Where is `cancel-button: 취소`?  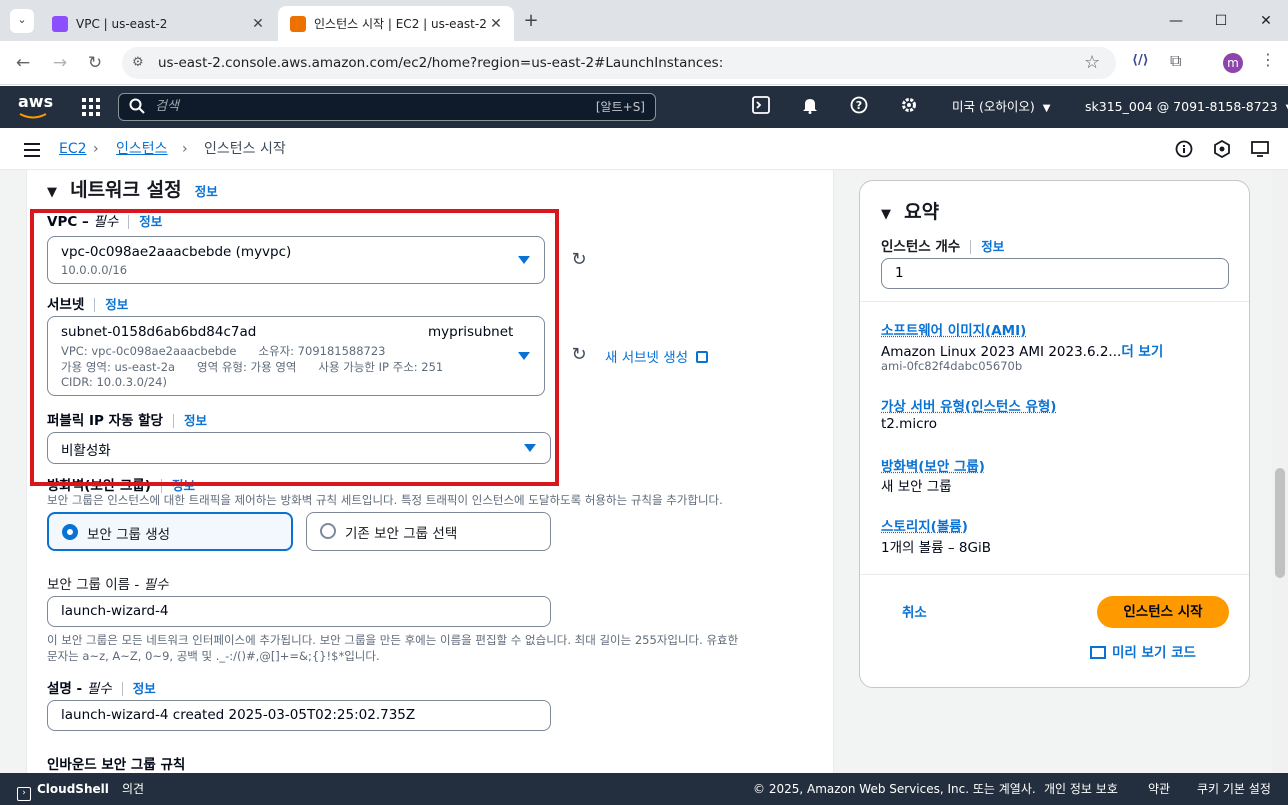 cancel-button: 취소 is located at coordinates (914, 611).